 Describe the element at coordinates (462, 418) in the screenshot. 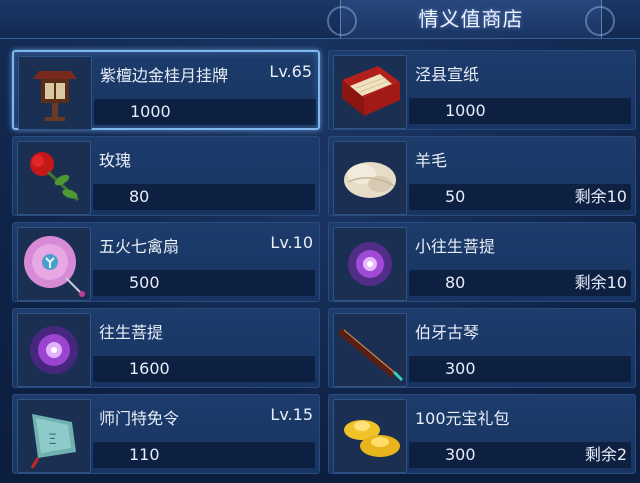

I see `item-name: 100元宝礼包` at that location.